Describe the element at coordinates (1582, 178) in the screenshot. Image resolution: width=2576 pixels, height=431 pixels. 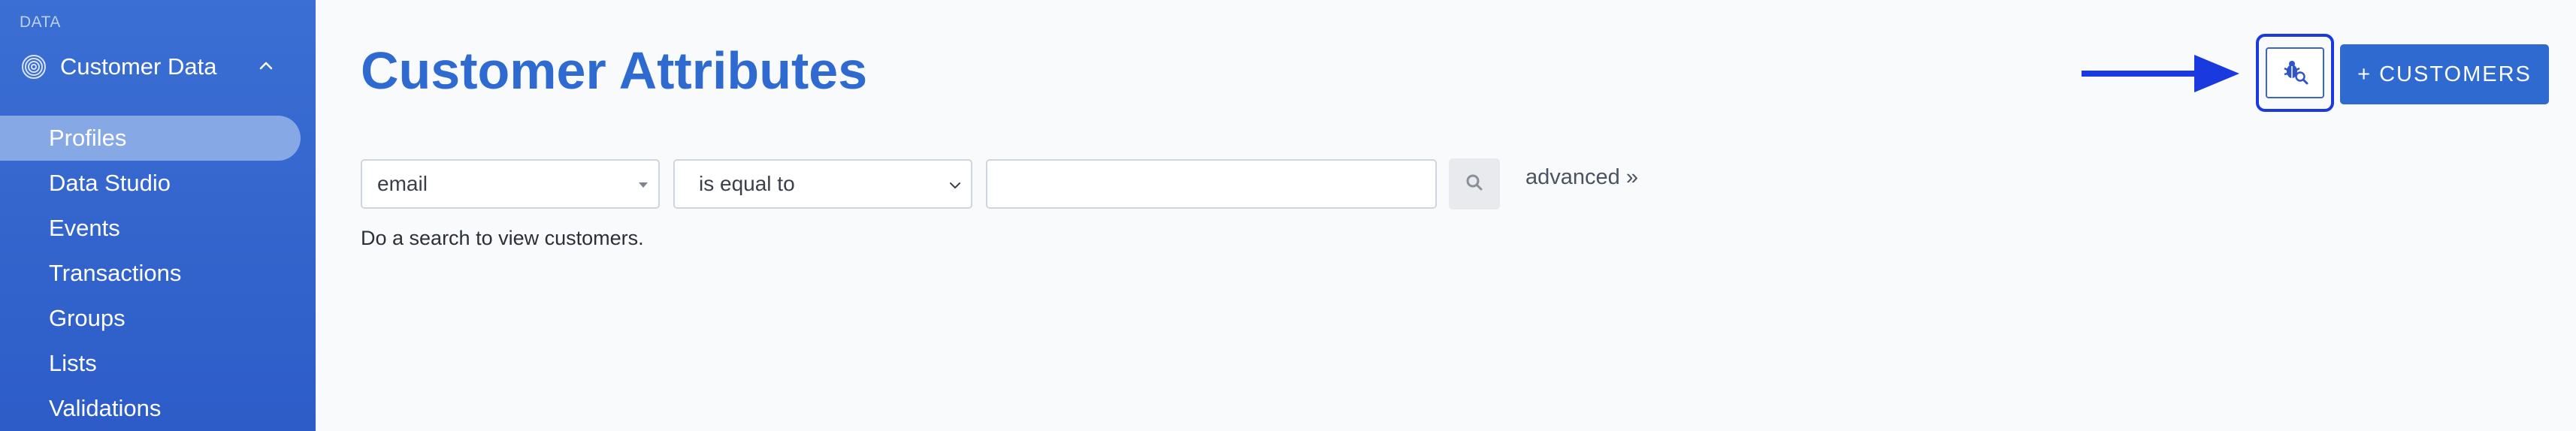
I see `advanced-search-link: advanced »` at that location.